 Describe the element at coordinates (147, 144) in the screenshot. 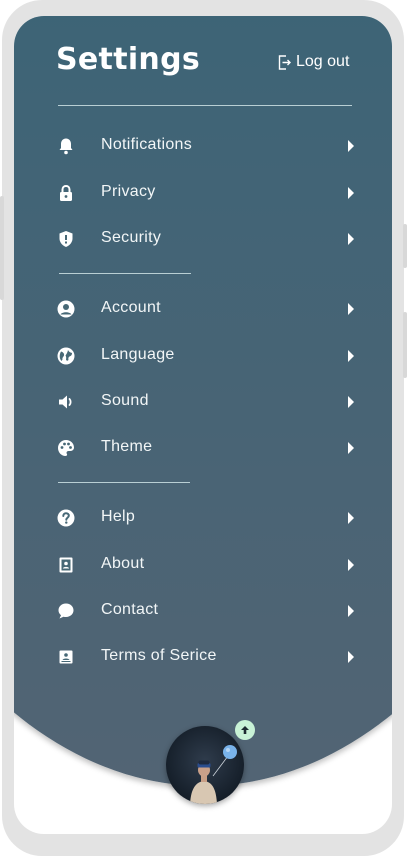

I see `menu-item-label: Notifications` at that location.